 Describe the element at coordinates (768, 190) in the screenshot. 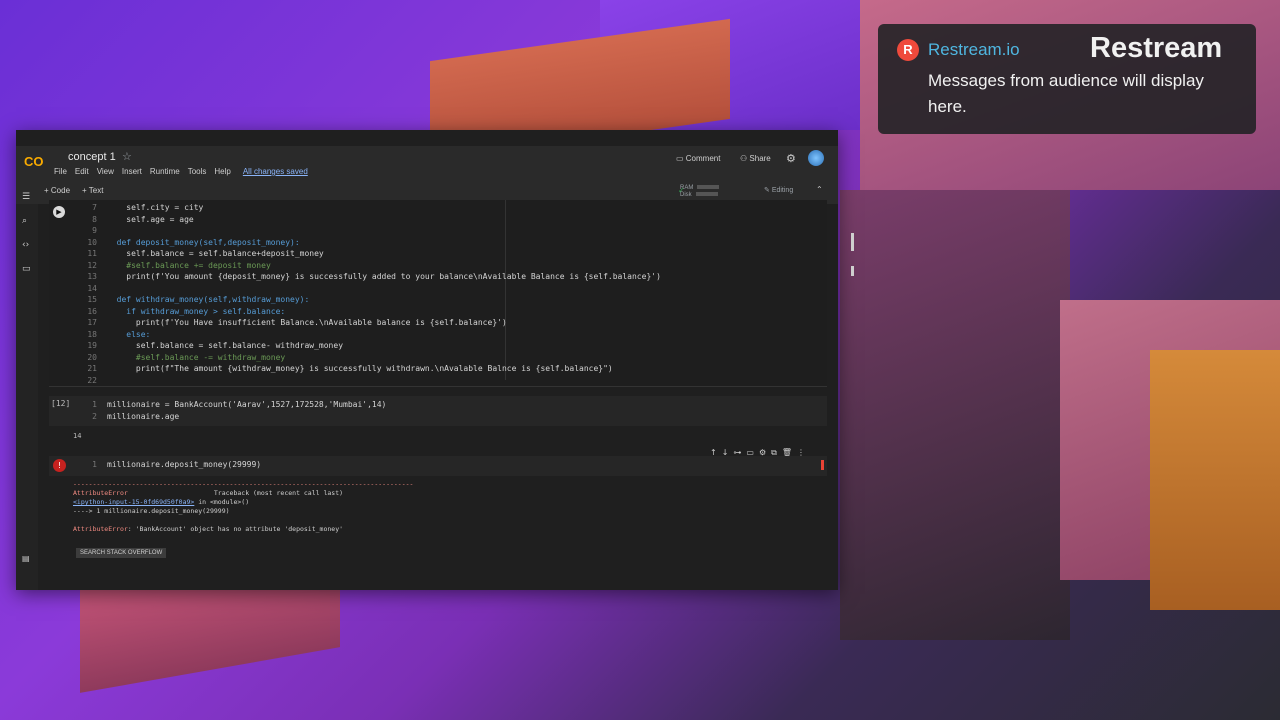

I see `pencil-icon: ✎` at that location.